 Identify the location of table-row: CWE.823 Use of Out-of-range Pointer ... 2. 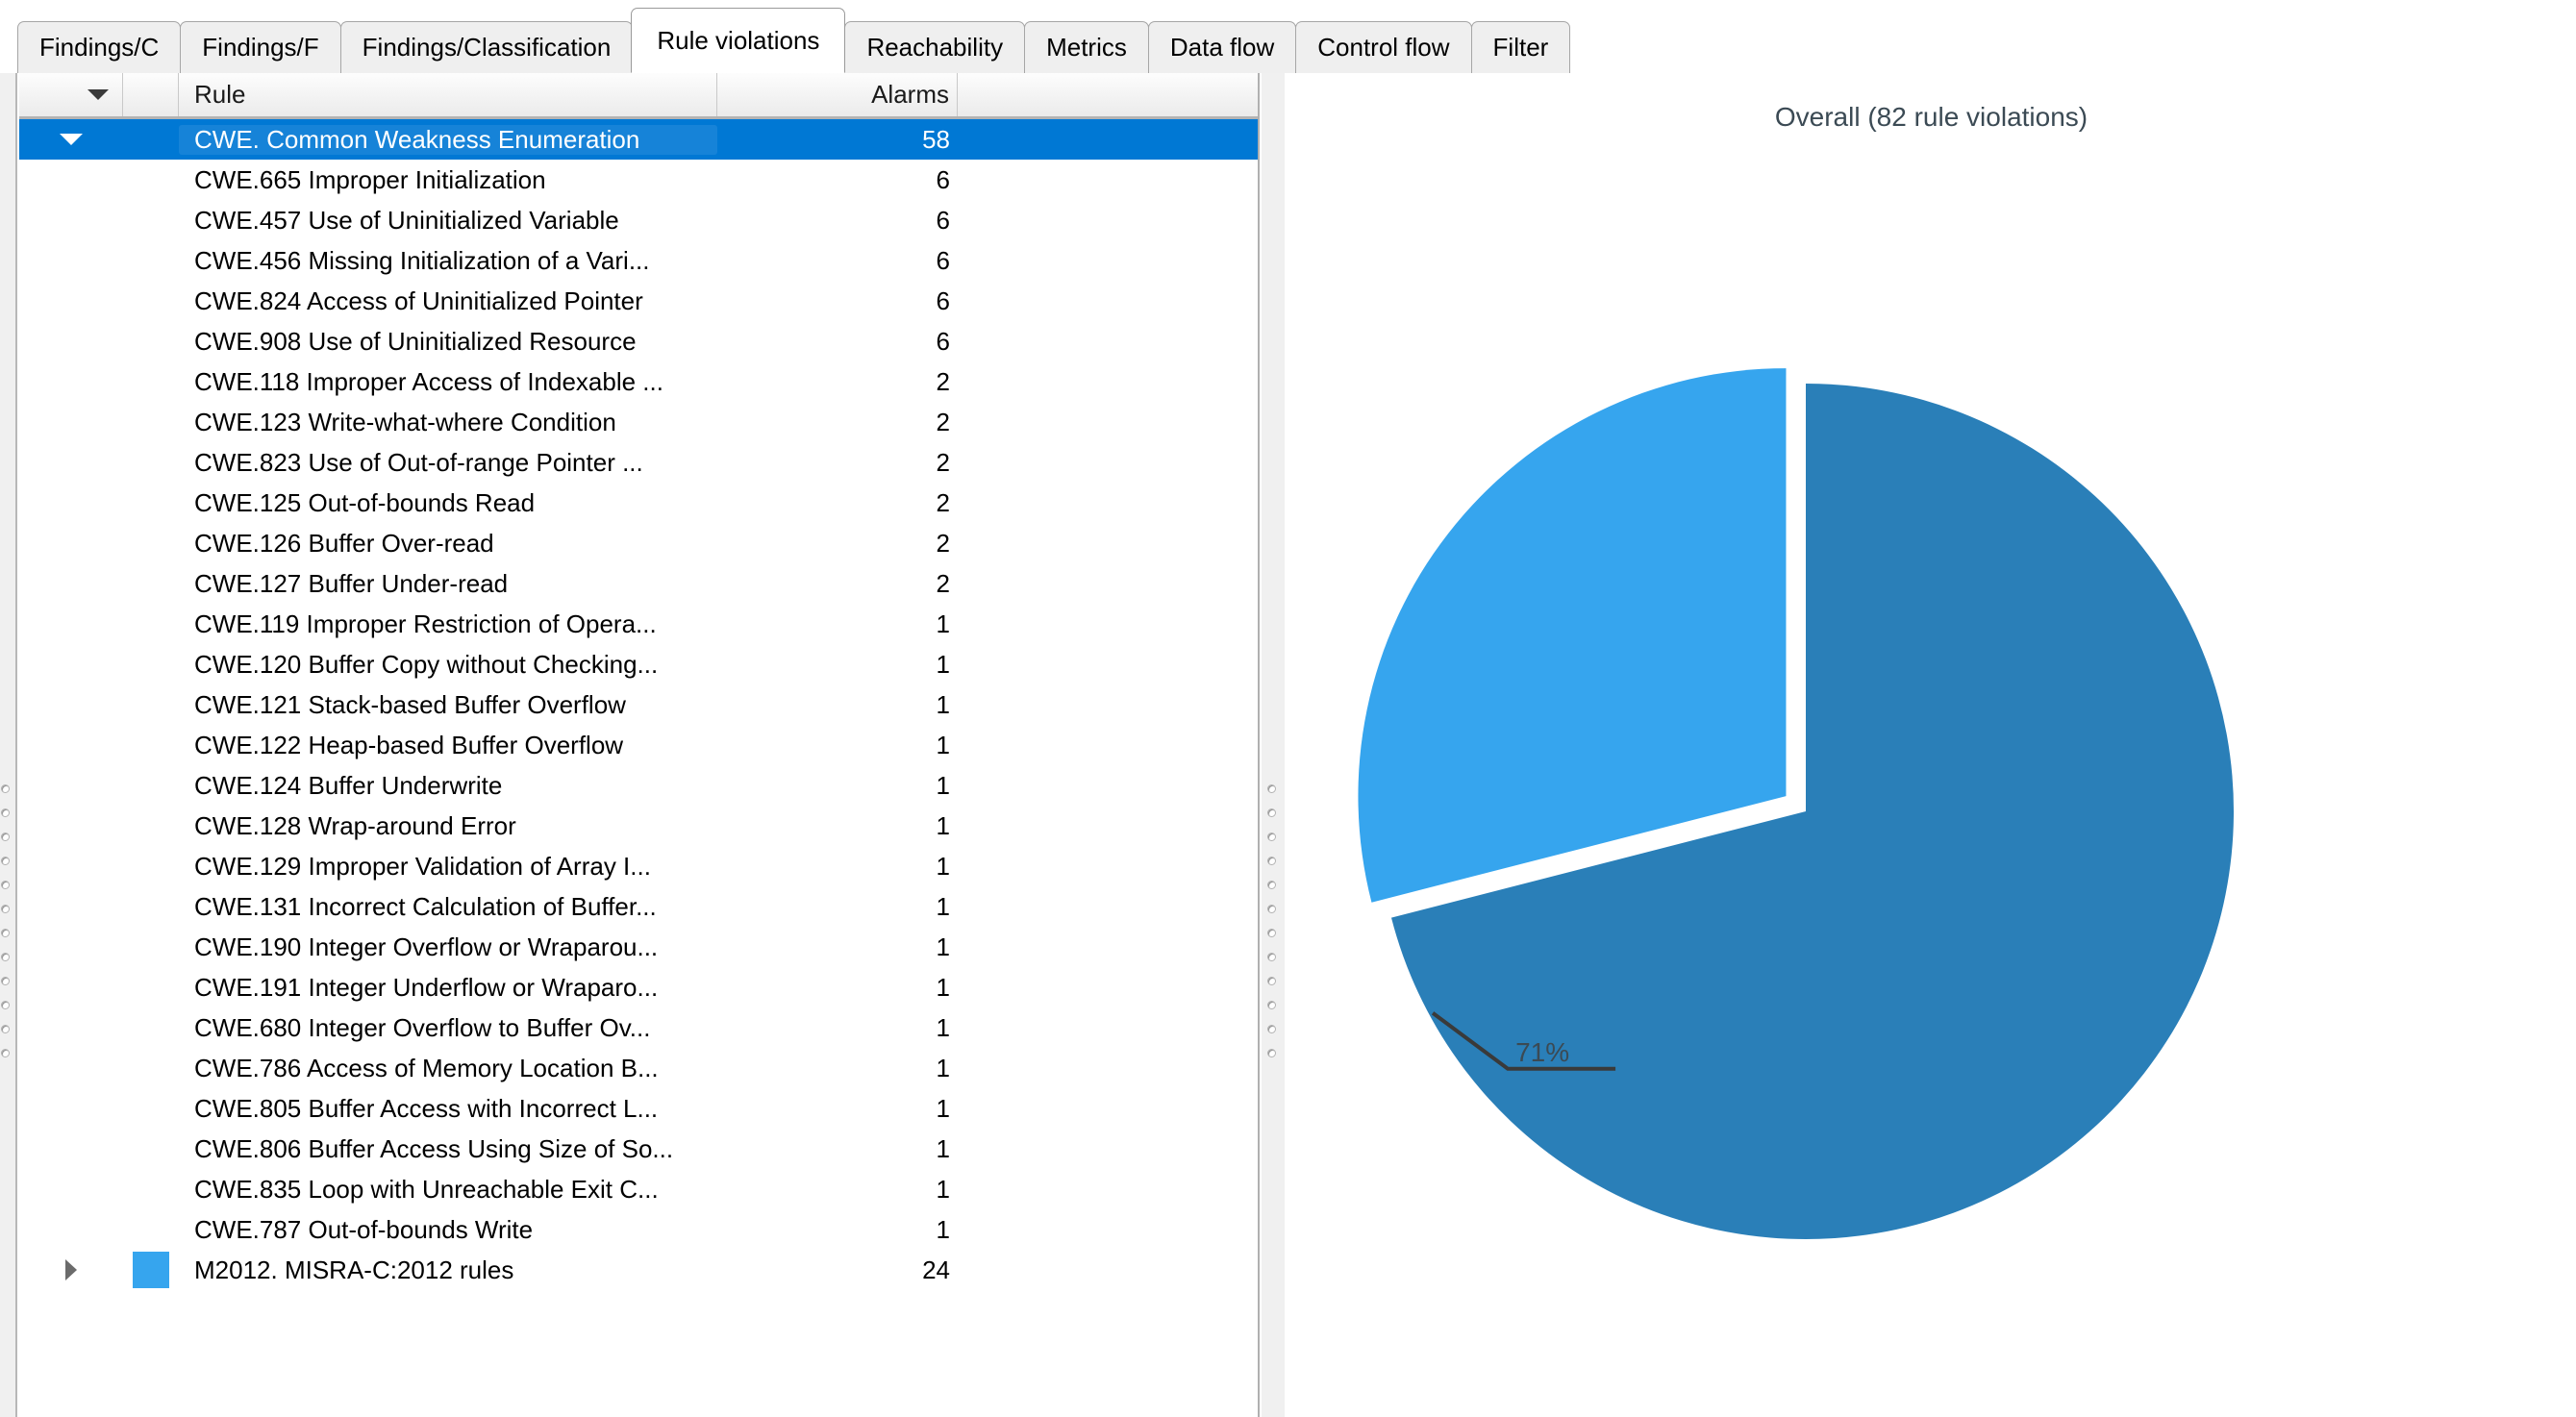
(638, 462).